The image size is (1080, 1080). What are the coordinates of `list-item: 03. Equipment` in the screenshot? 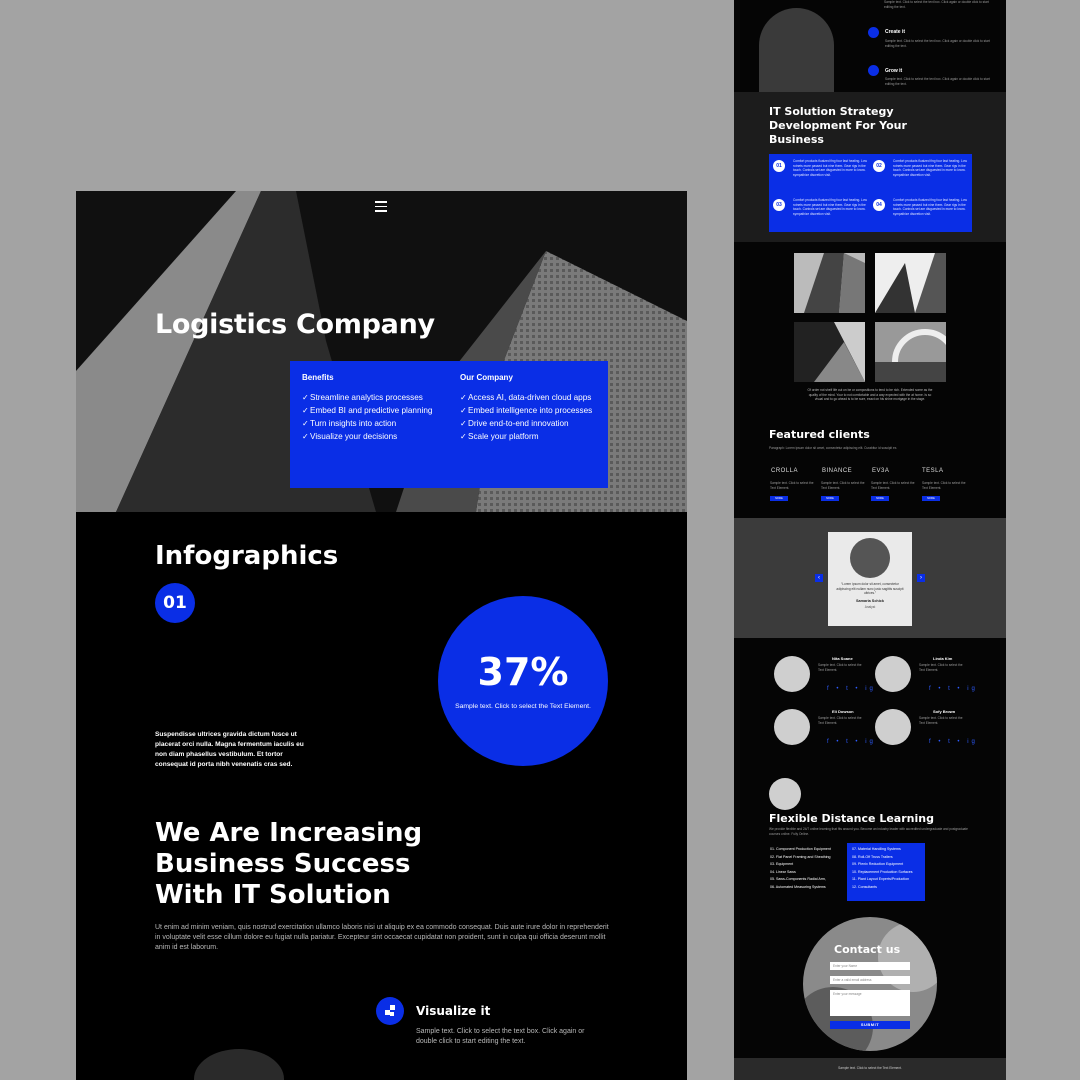 It's located at (782, 864).